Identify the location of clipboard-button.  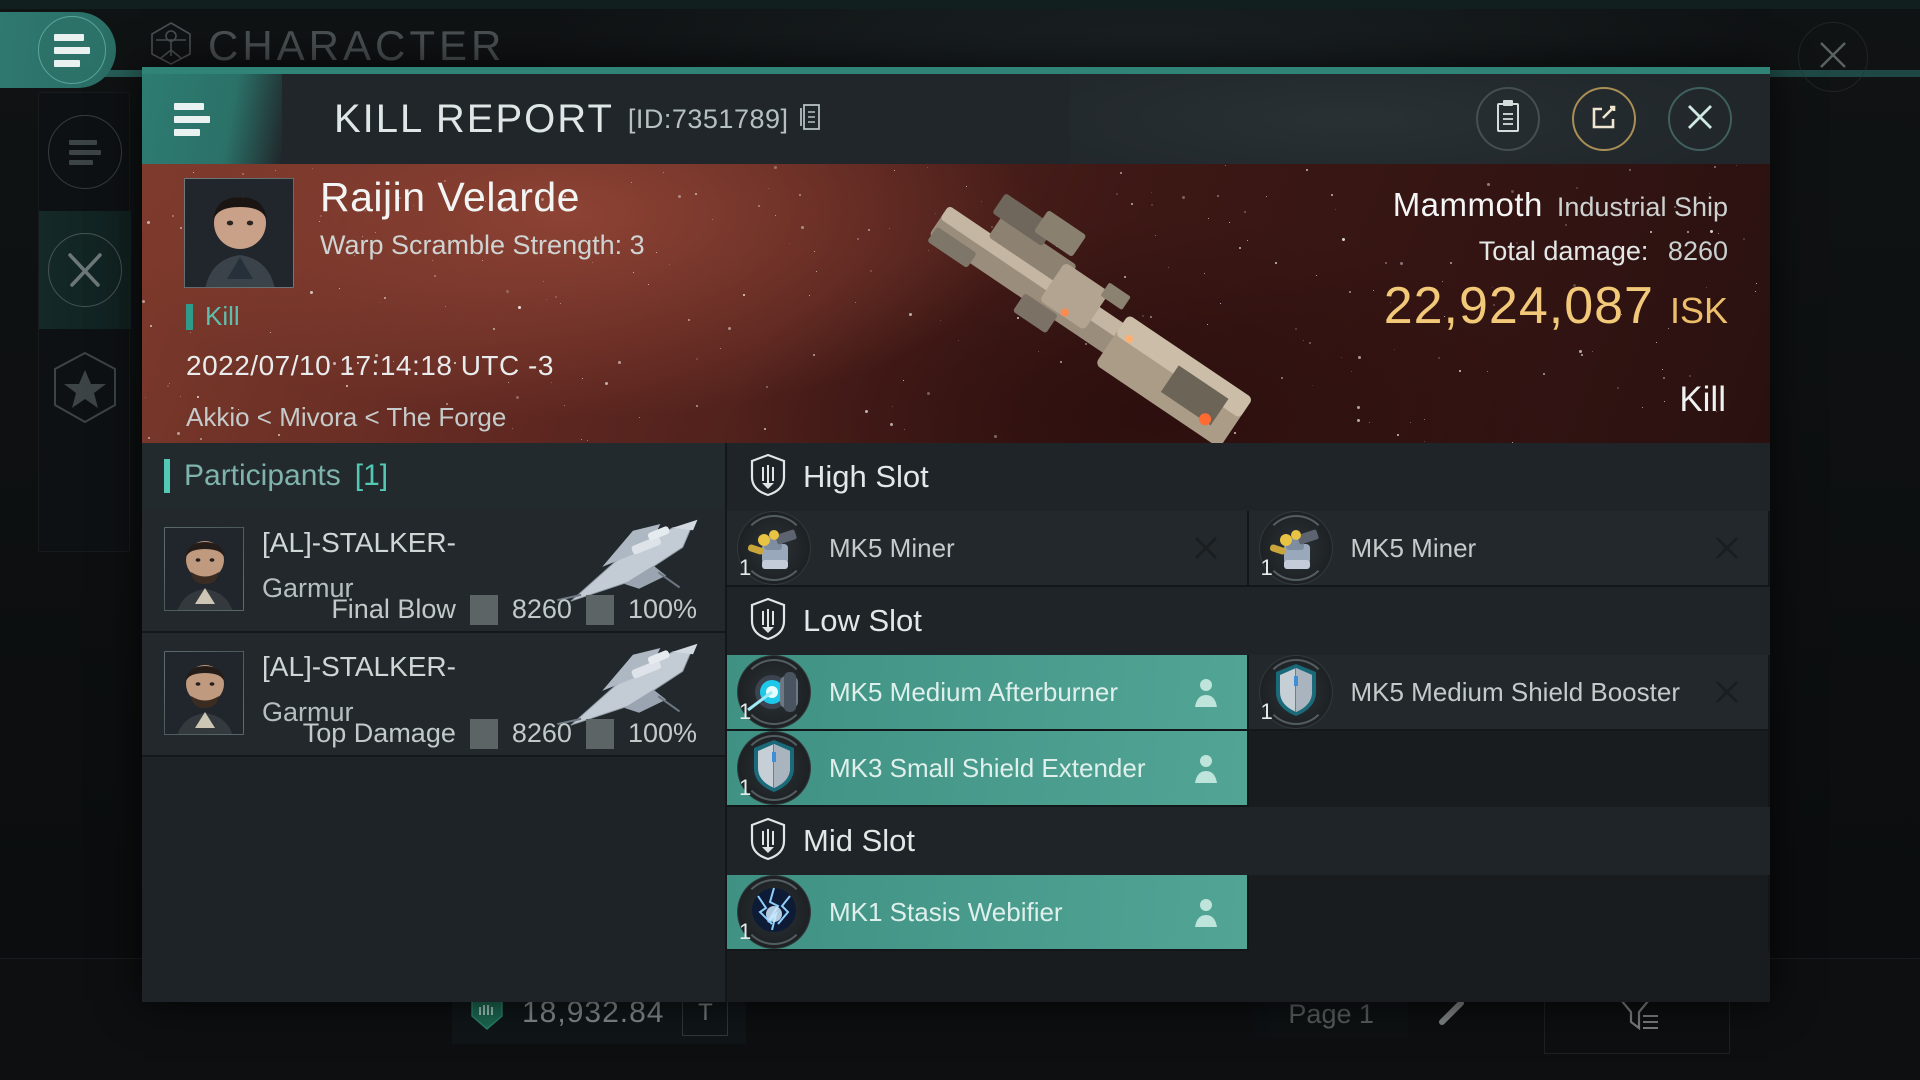
(1508, 119).